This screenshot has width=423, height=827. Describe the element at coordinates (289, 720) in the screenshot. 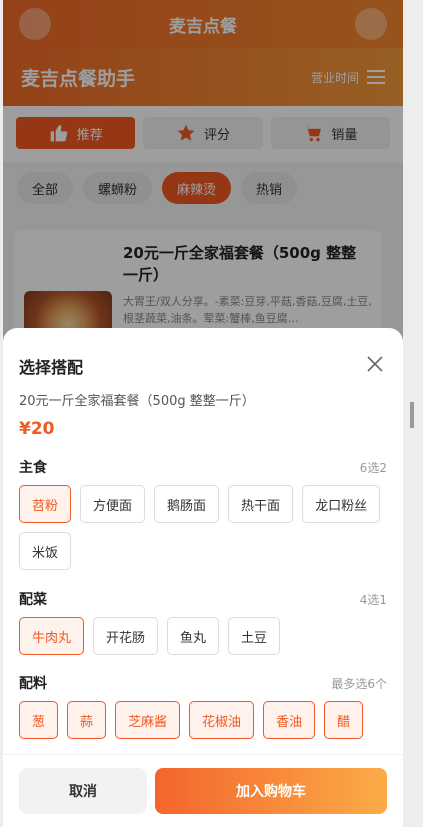

I see `option-condiment-sesame-oil: 香油` at that location.